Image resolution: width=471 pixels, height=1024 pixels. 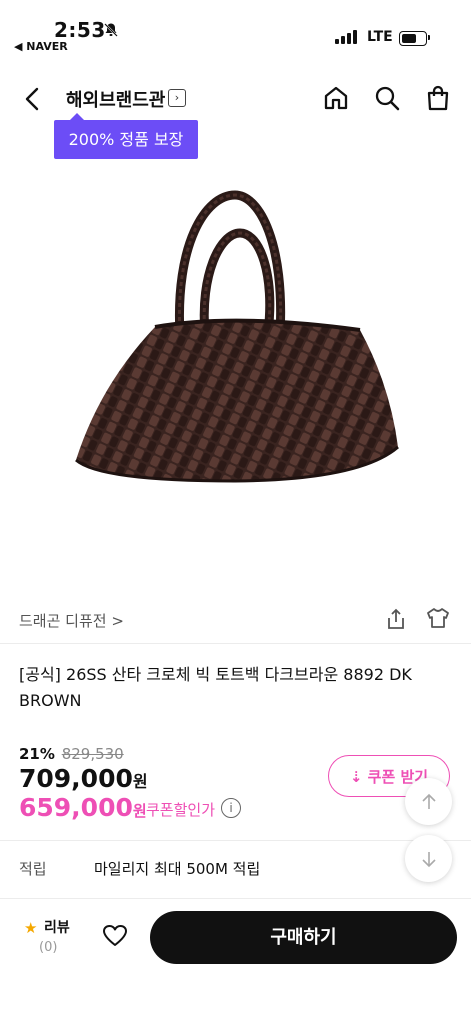 I want to click on original-price: 829,530, so click(x=92, y=754).